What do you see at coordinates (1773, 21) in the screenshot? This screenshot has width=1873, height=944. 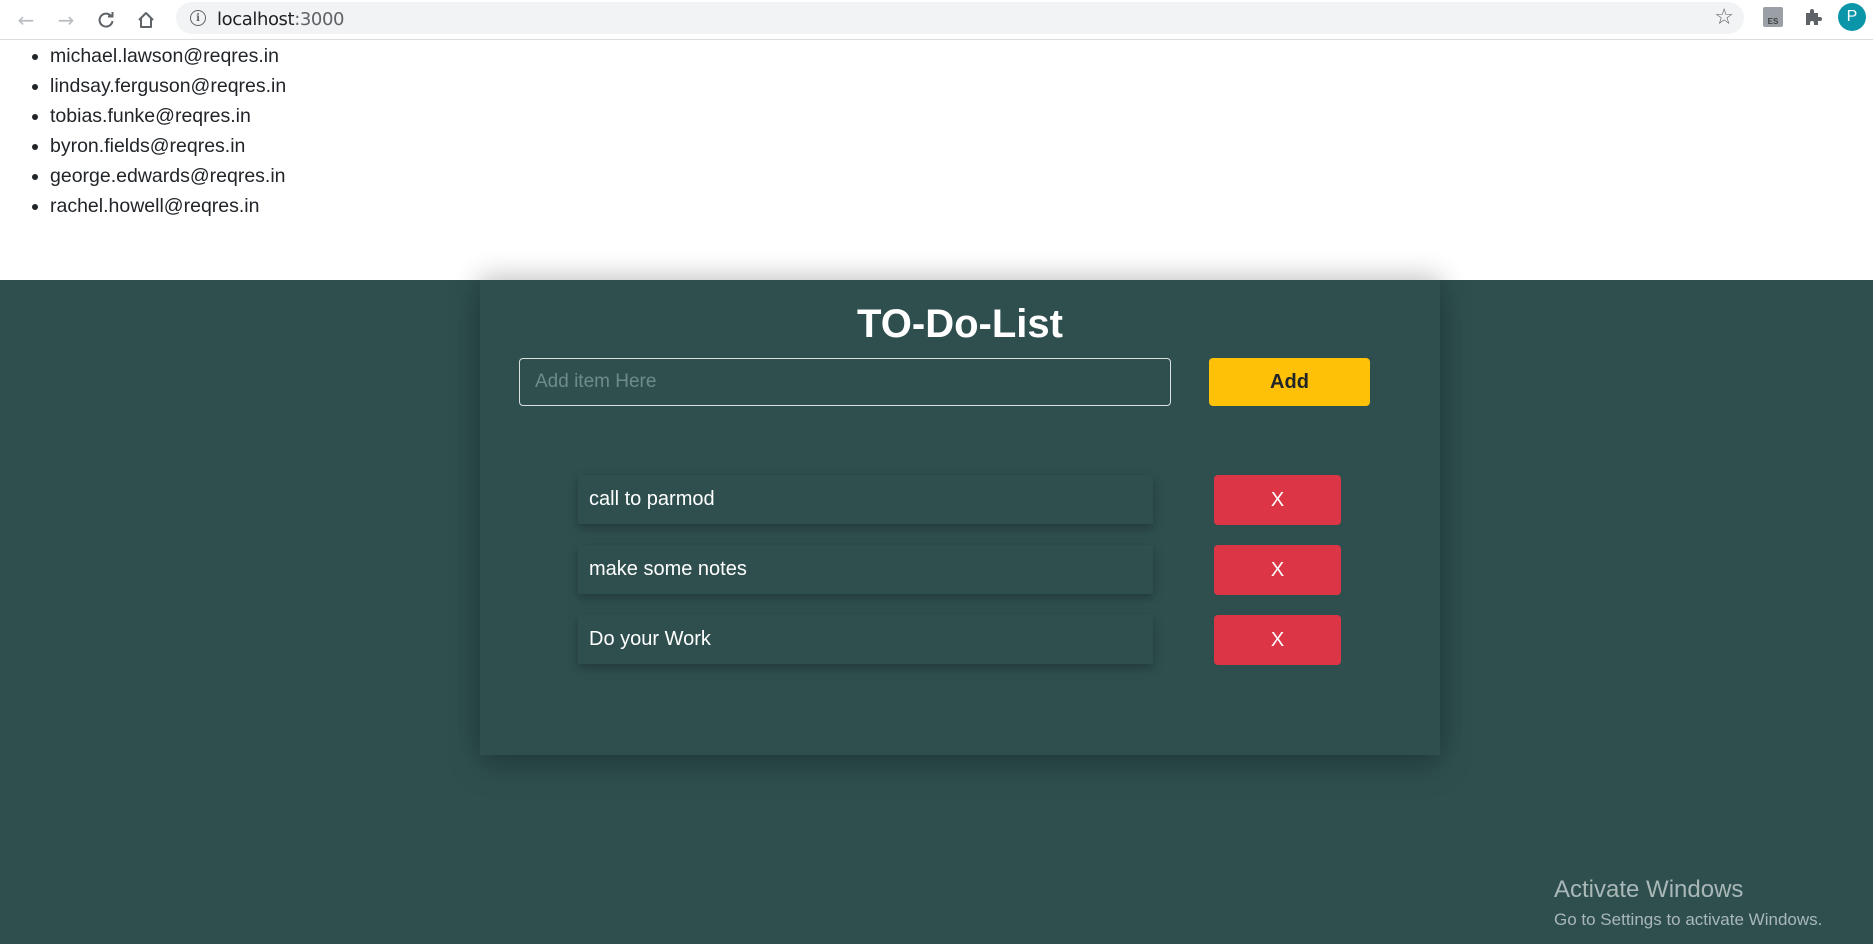 I see `extension-badge-label: ES` at bounding box center [1773, 21].